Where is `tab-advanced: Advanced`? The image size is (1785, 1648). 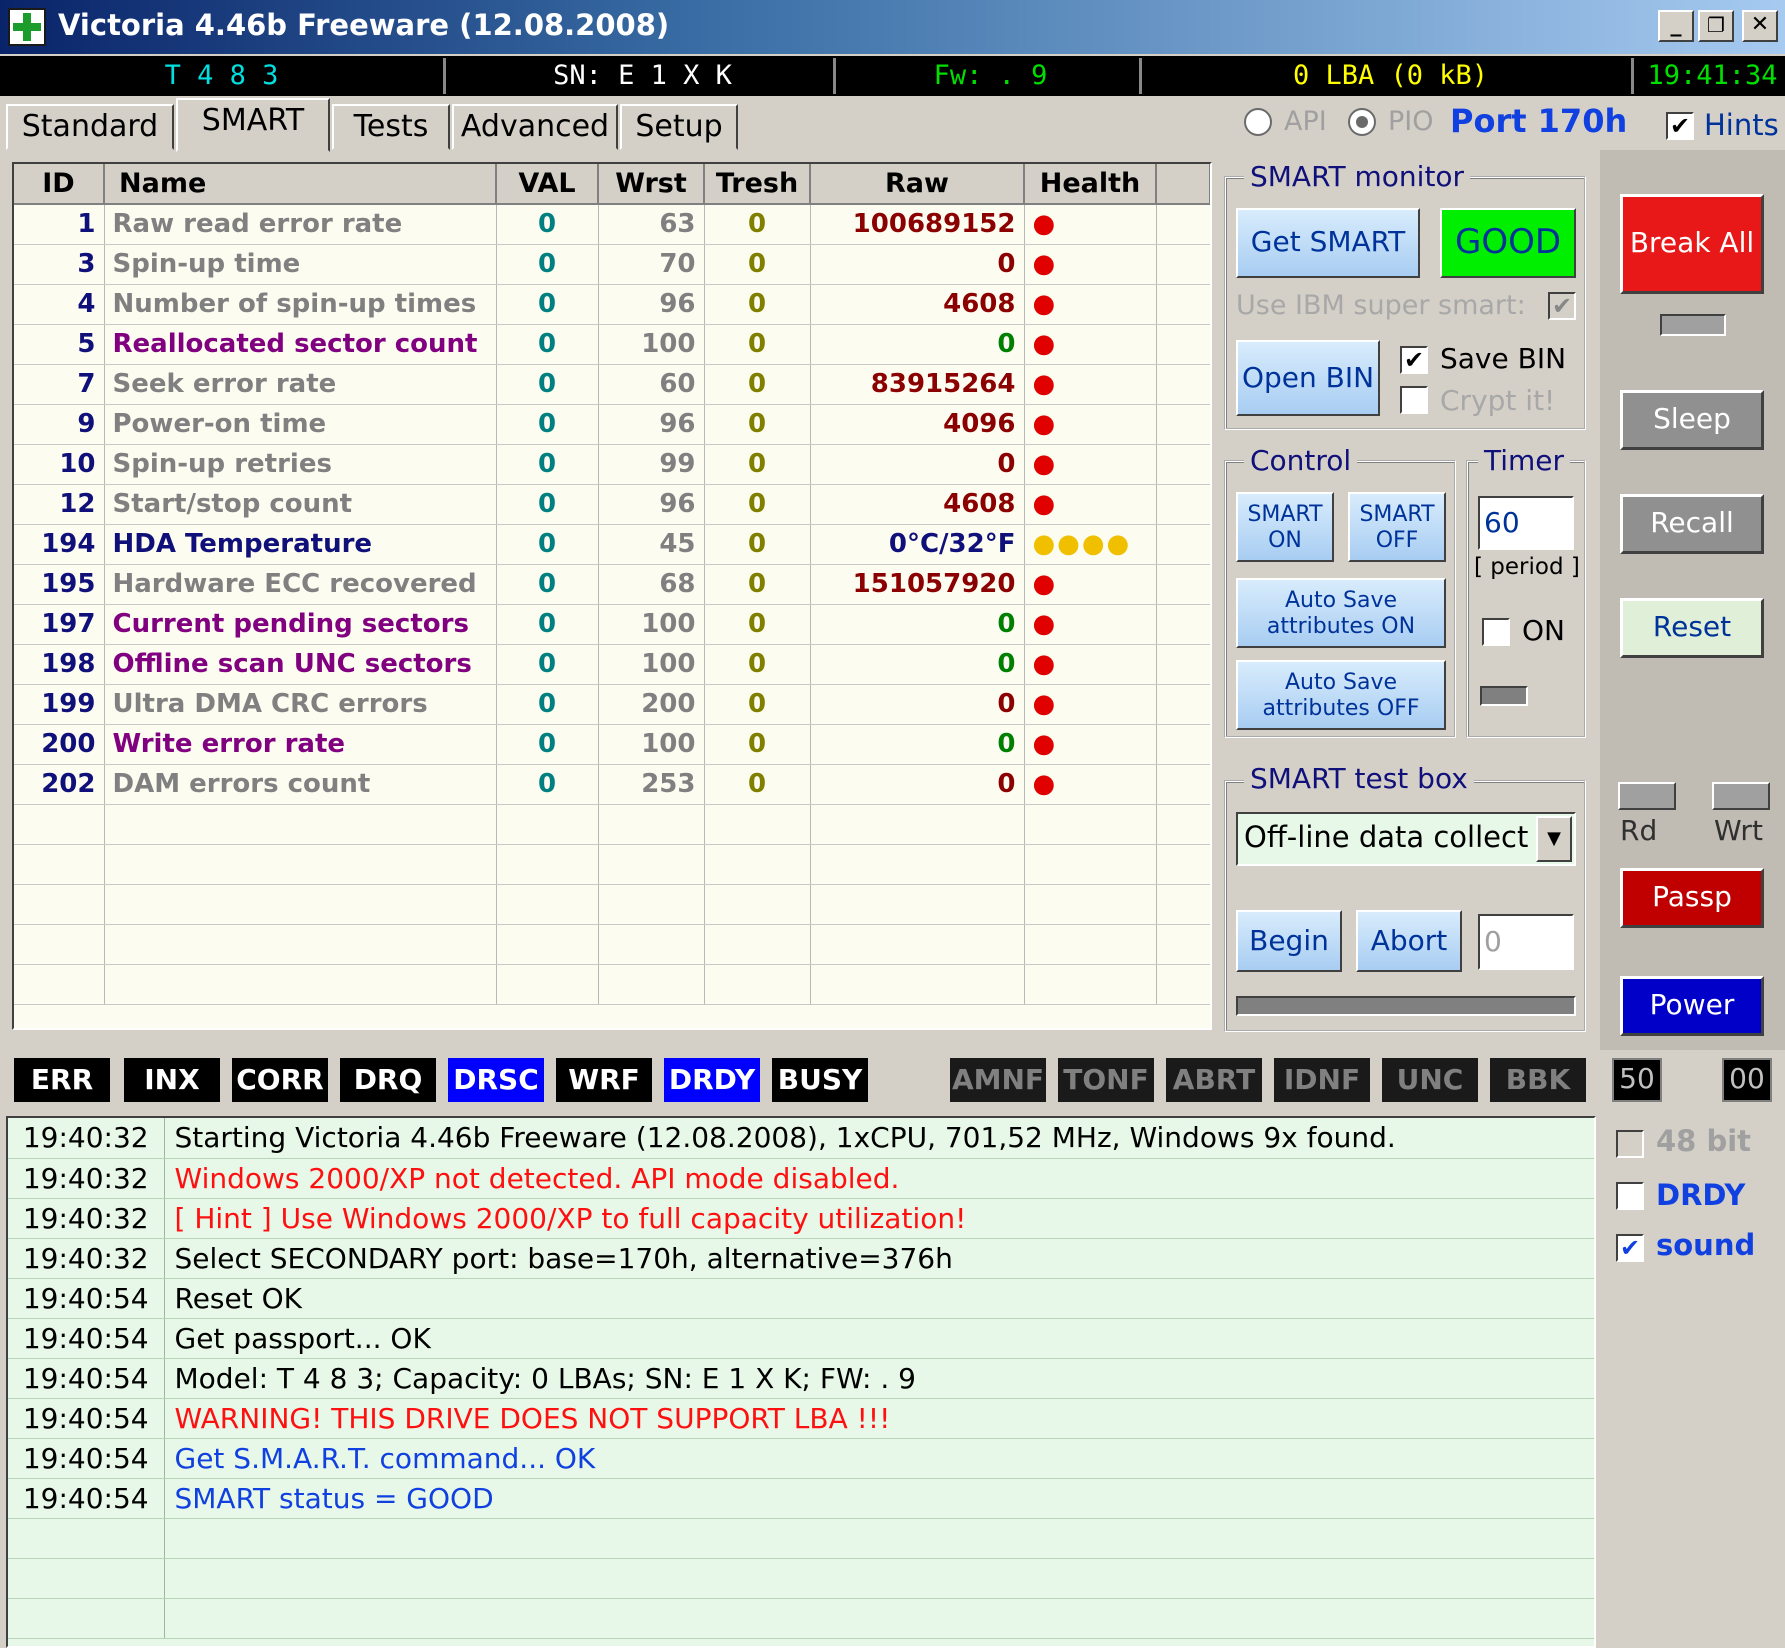 tab-advanced: Advanced is located at coordinates (535, 127).